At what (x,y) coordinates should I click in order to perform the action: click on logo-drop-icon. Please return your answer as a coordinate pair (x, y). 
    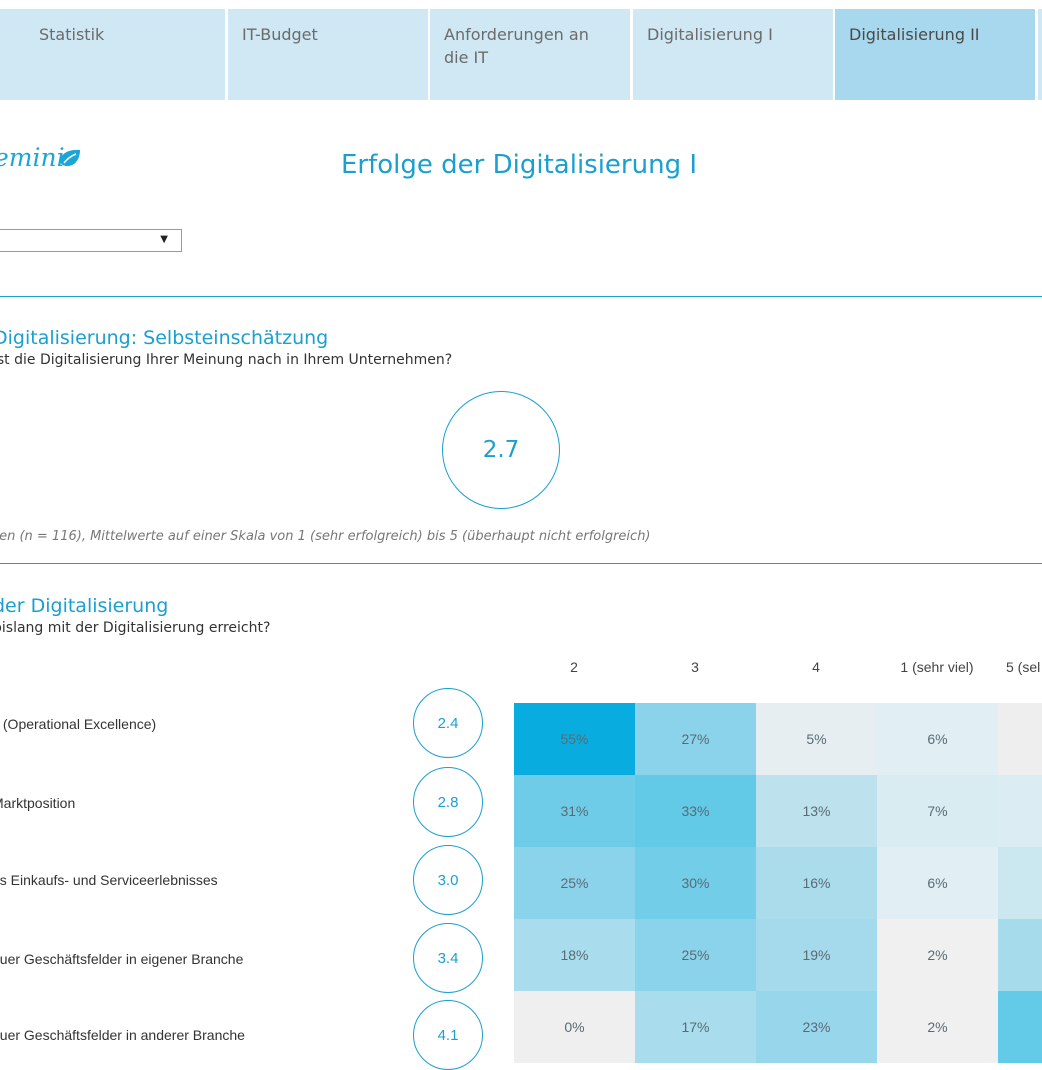
    Looking at the image, I should click on (70, 158).